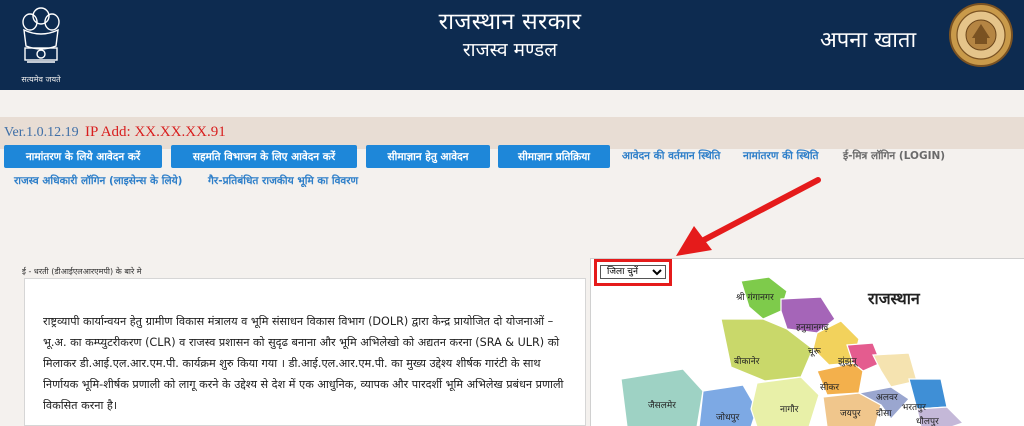 Image resolution: width=1024 pixels, height=426 pixels. What do you see at coordinates (894, 298) in the screenshot?
I see `map-title: राजस्थान` at bounding box center [894, 298].